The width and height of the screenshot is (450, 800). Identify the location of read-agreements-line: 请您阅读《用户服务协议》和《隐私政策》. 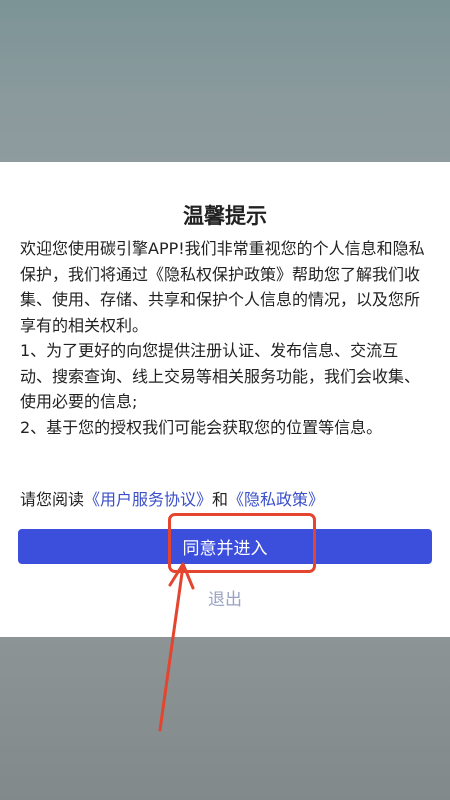
(225, 498).